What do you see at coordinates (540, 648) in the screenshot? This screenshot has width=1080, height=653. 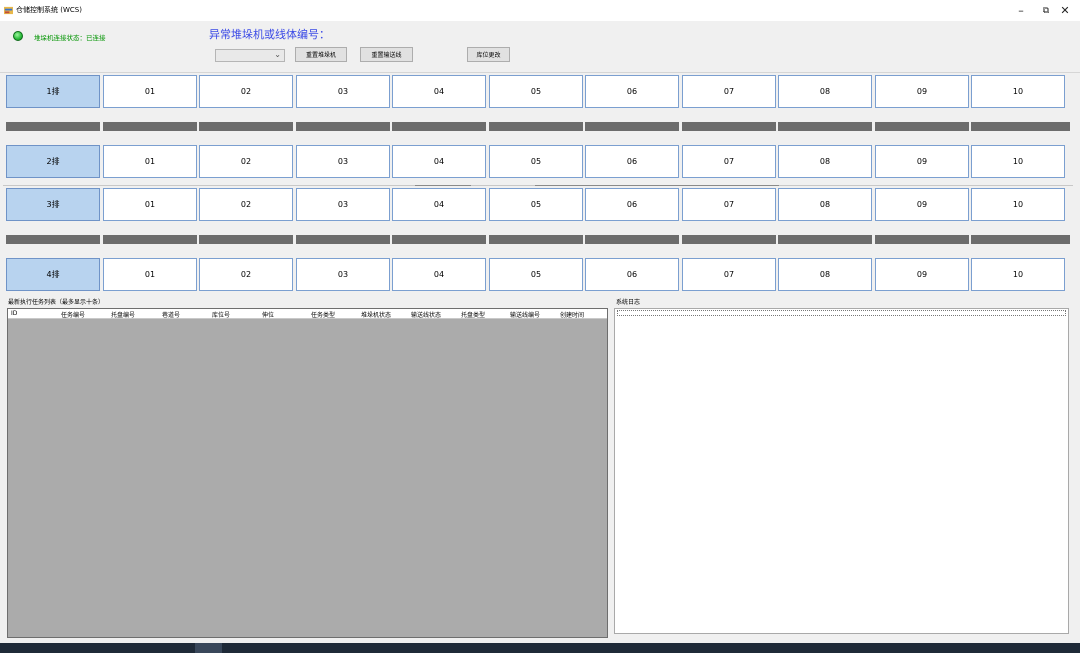 I see `taskbar` at bounding box center [540, 648].